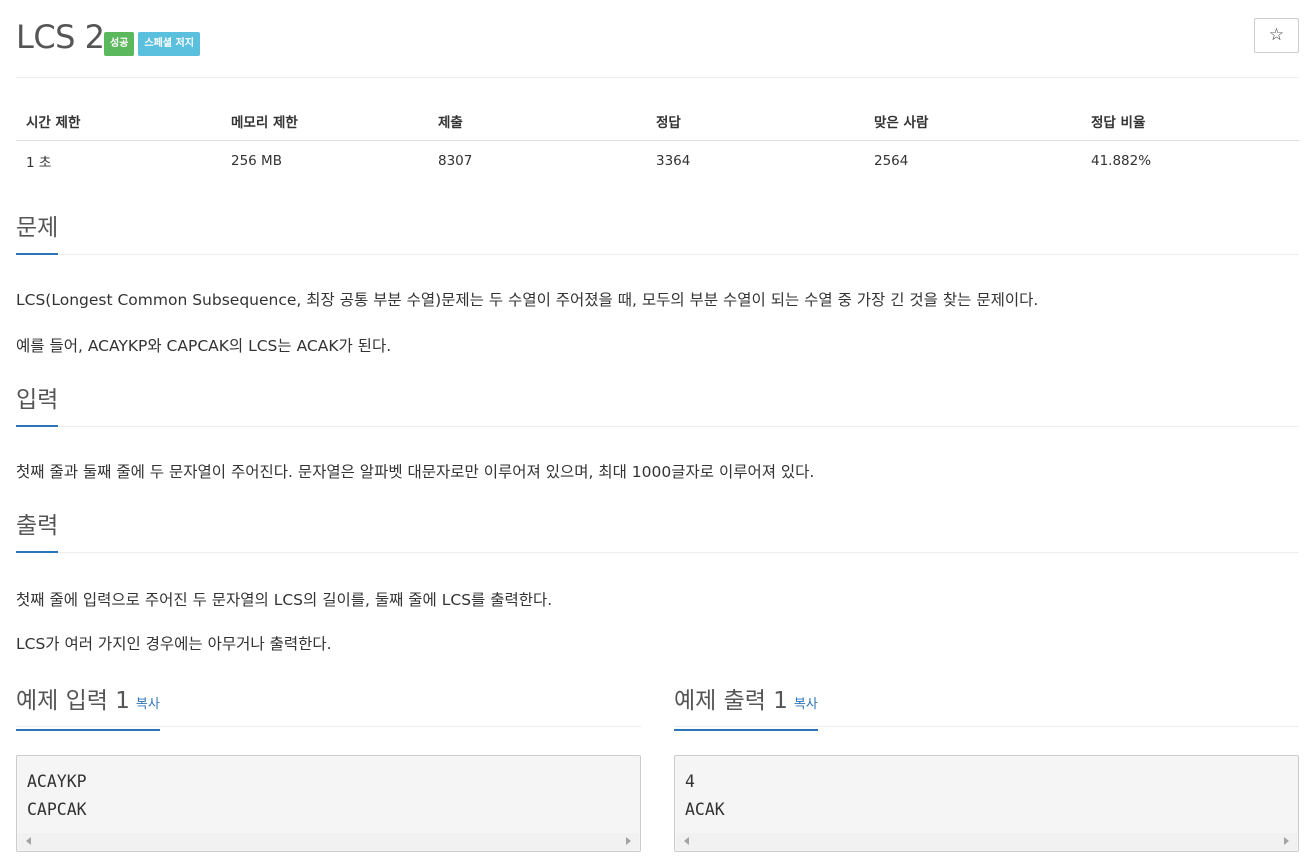 Image resolution: width=1312 pixels, height=864 pixels. I want to click on sample-input-title: 예제 입력 1, so click(73, 701).